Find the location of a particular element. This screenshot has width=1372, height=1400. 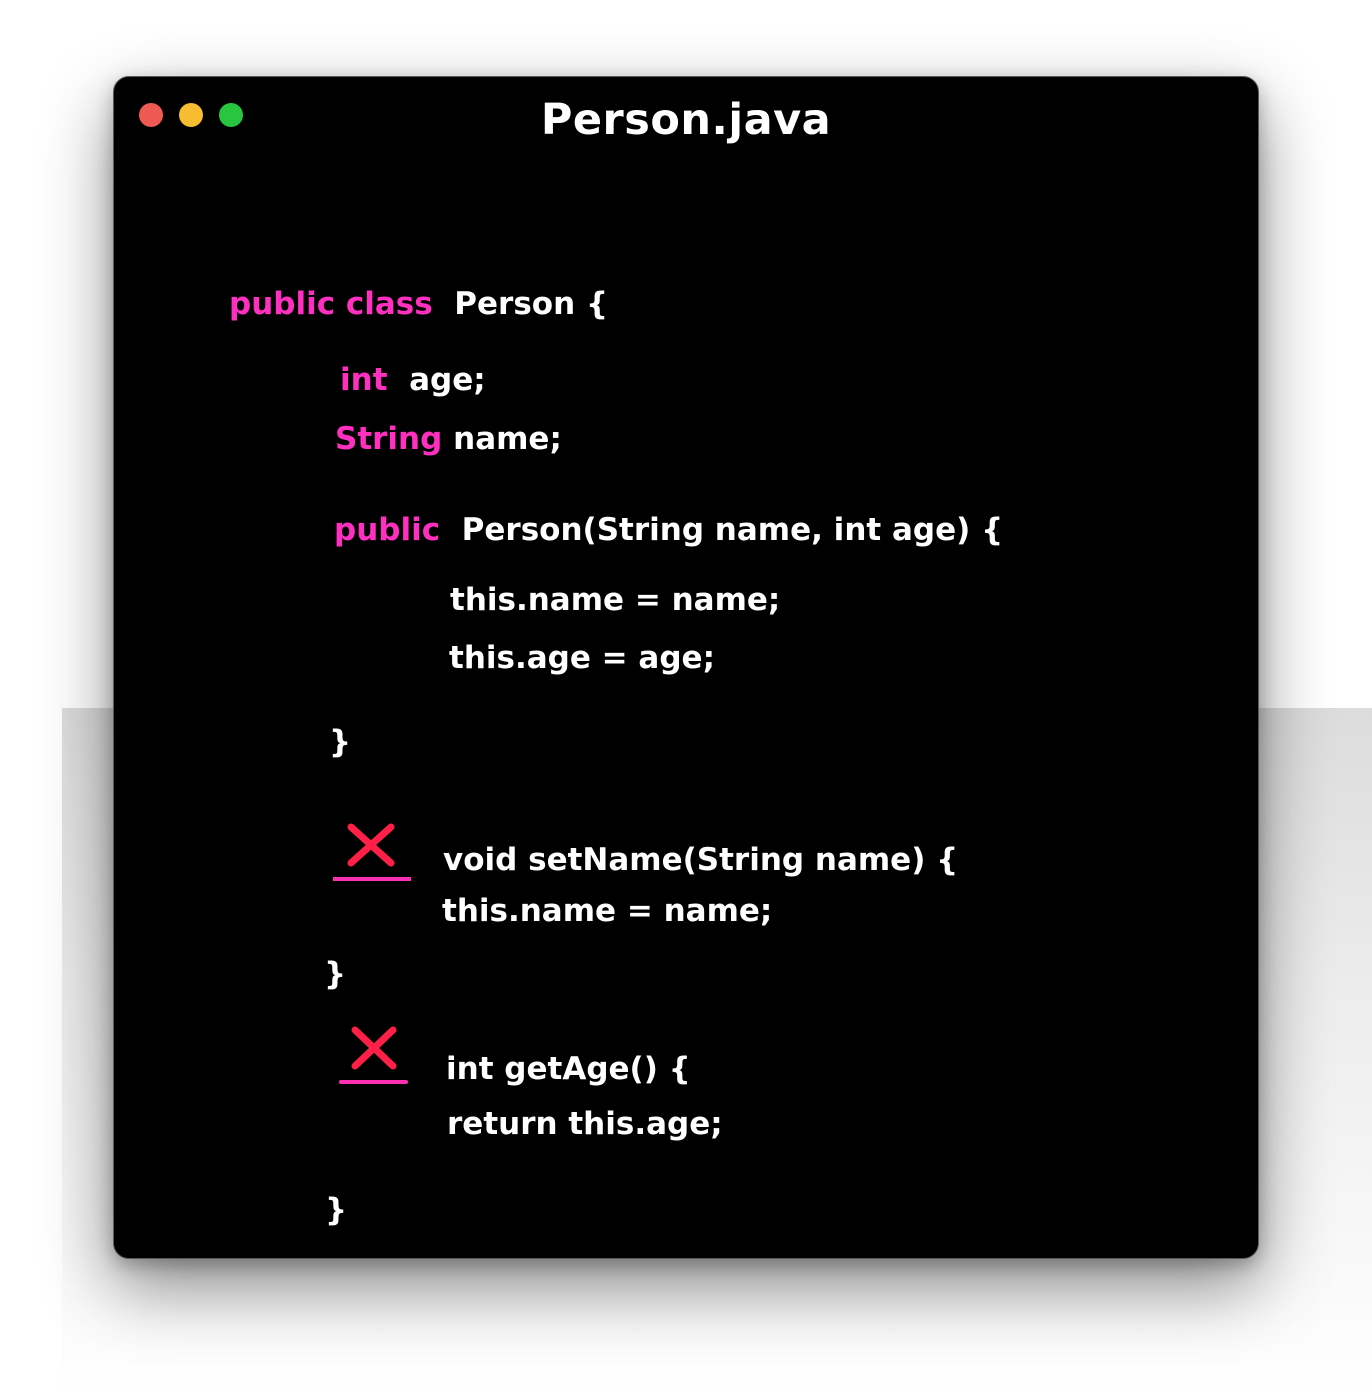

constructor-signature: Person(String name, int age) { is located at coordinates (732, 530).